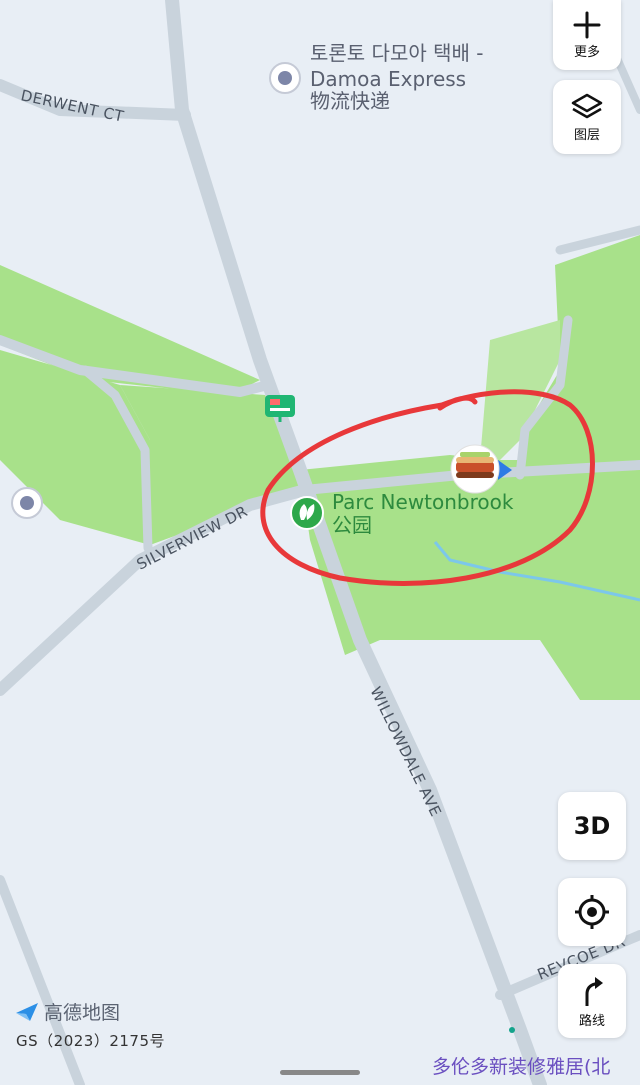 The image size is (640, 1085). I want to click on locate-button, so click(592, 912).